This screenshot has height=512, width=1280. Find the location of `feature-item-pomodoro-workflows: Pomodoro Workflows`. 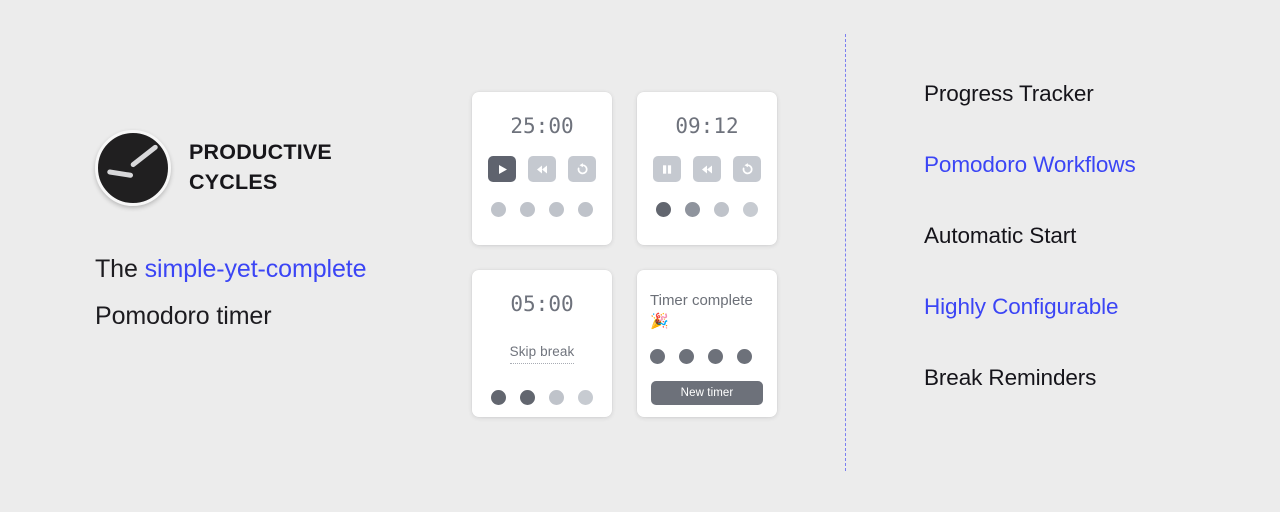

feature-item-pomodoro-workflows: Pomodoro Workflows is located at coordinates (1030, 164).